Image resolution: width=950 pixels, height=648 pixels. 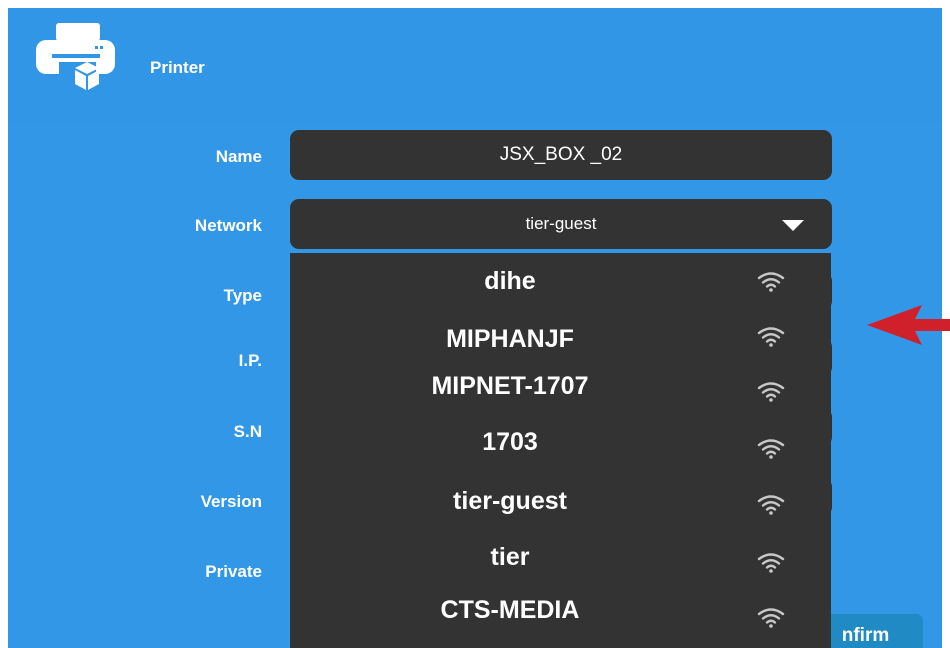 What do you see at coordinates (75, 56) in the screenshot?
I see `printer-icon` at bounding box center [75, 56].